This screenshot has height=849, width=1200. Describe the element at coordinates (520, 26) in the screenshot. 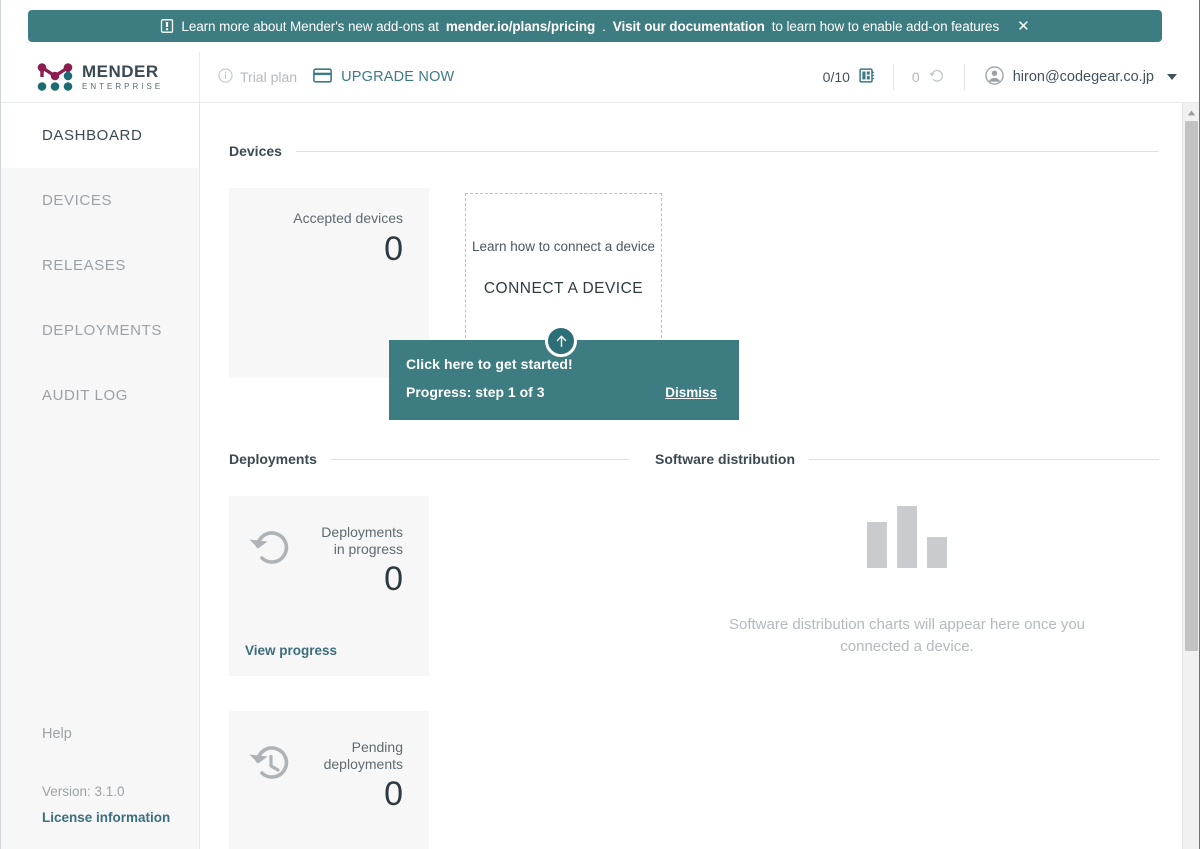

I see `announcement-link-pricing: mender.io/plans/pricing` at that location.